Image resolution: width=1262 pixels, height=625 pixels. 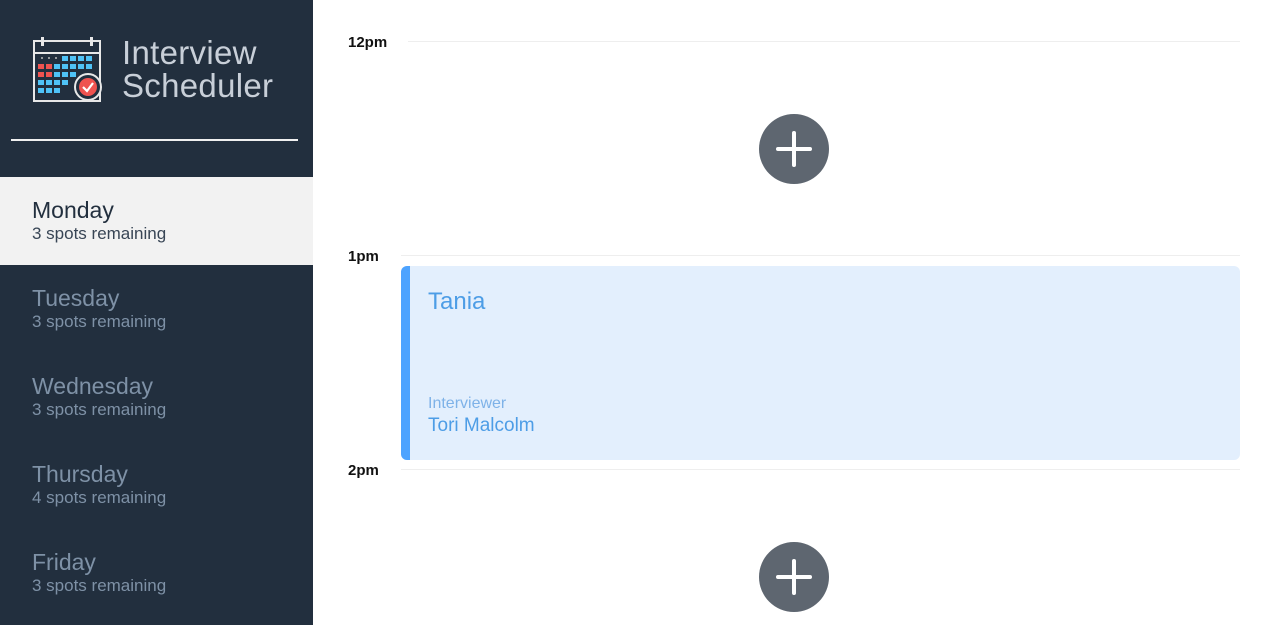 I want to click on day-name: Wednesday, so click(x=93, y=386).